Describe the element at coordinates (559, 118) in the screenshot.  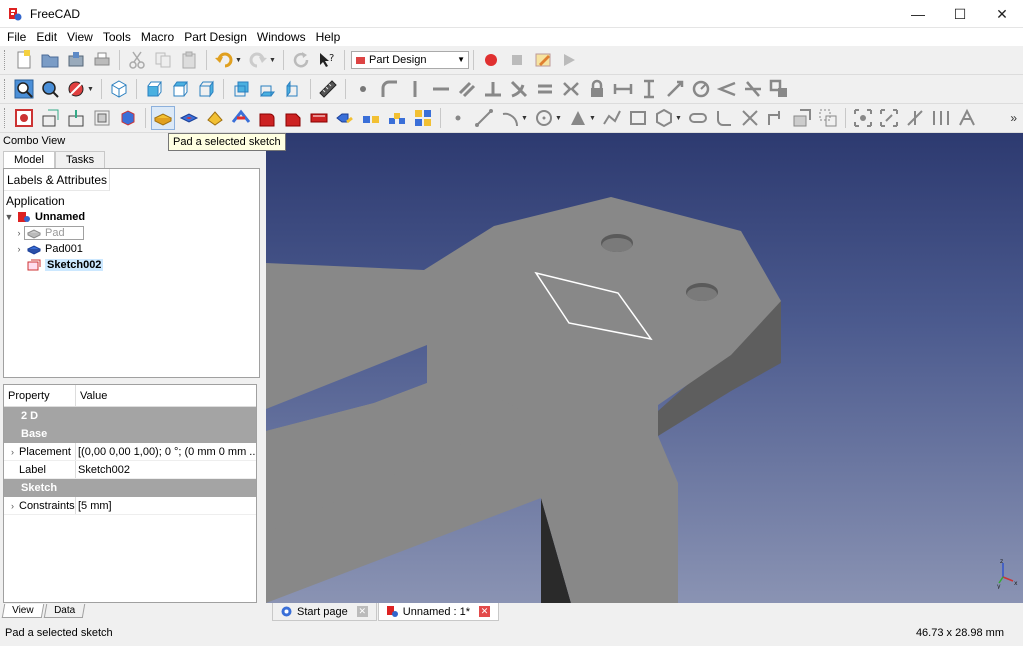
I see `circle-dropdown-icon: ▼` at that location.